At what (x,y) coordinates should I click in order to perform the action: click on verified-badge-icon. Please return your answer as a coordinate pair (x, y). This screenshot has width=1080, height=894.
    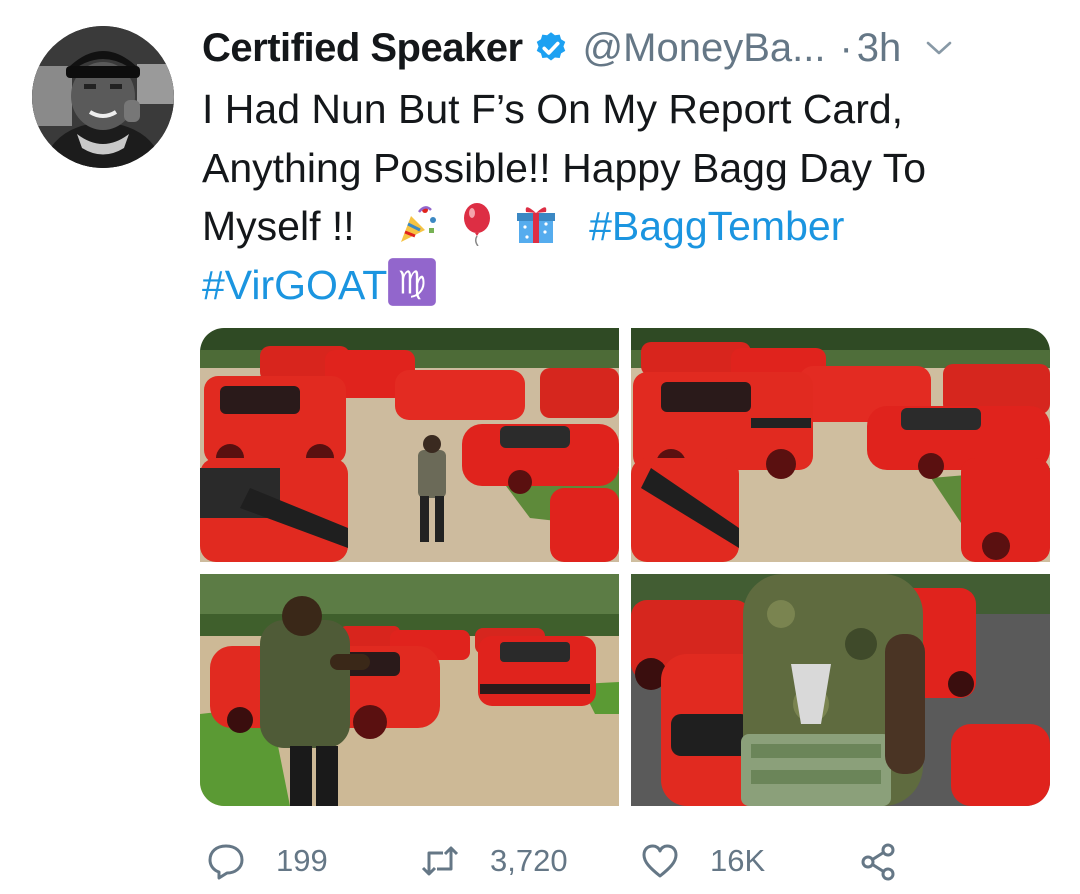
    Looking at the image, I should click on (550, 46).